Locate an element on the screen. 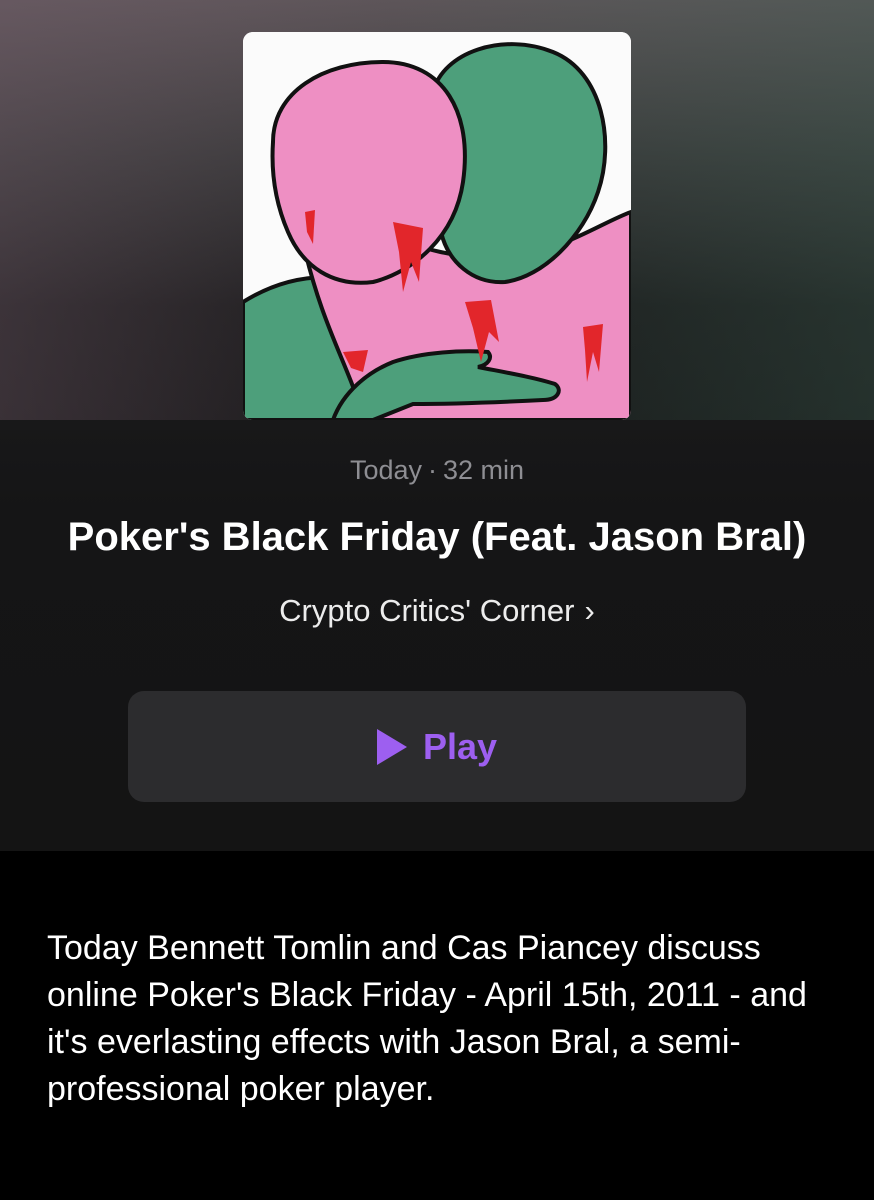 This screenshot has height=1200, width=874. artwork-illustration is located at coordinates (437, 226).